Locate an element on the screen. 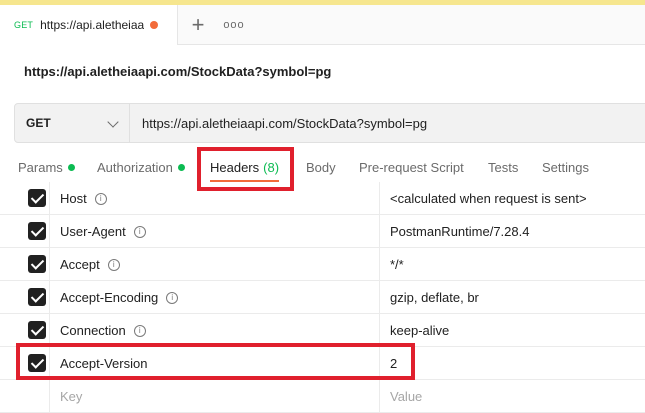  header-row-user-agent: User-Agent i PostmanRuntime/7.28.4 is located at coordinates (322, 231).